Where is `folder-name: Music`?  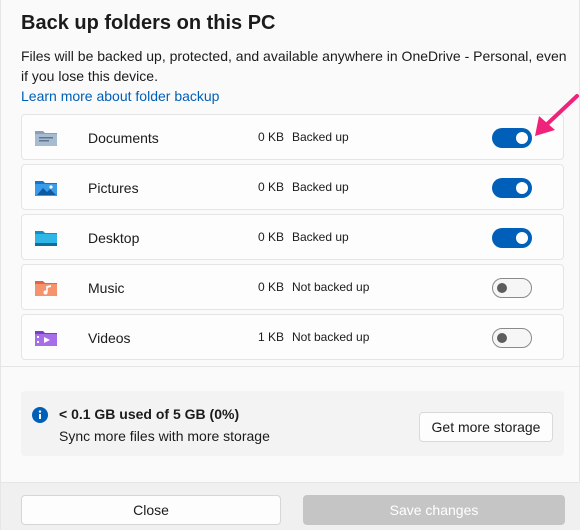 folder-name: Music is located at coordinates (106, 288).